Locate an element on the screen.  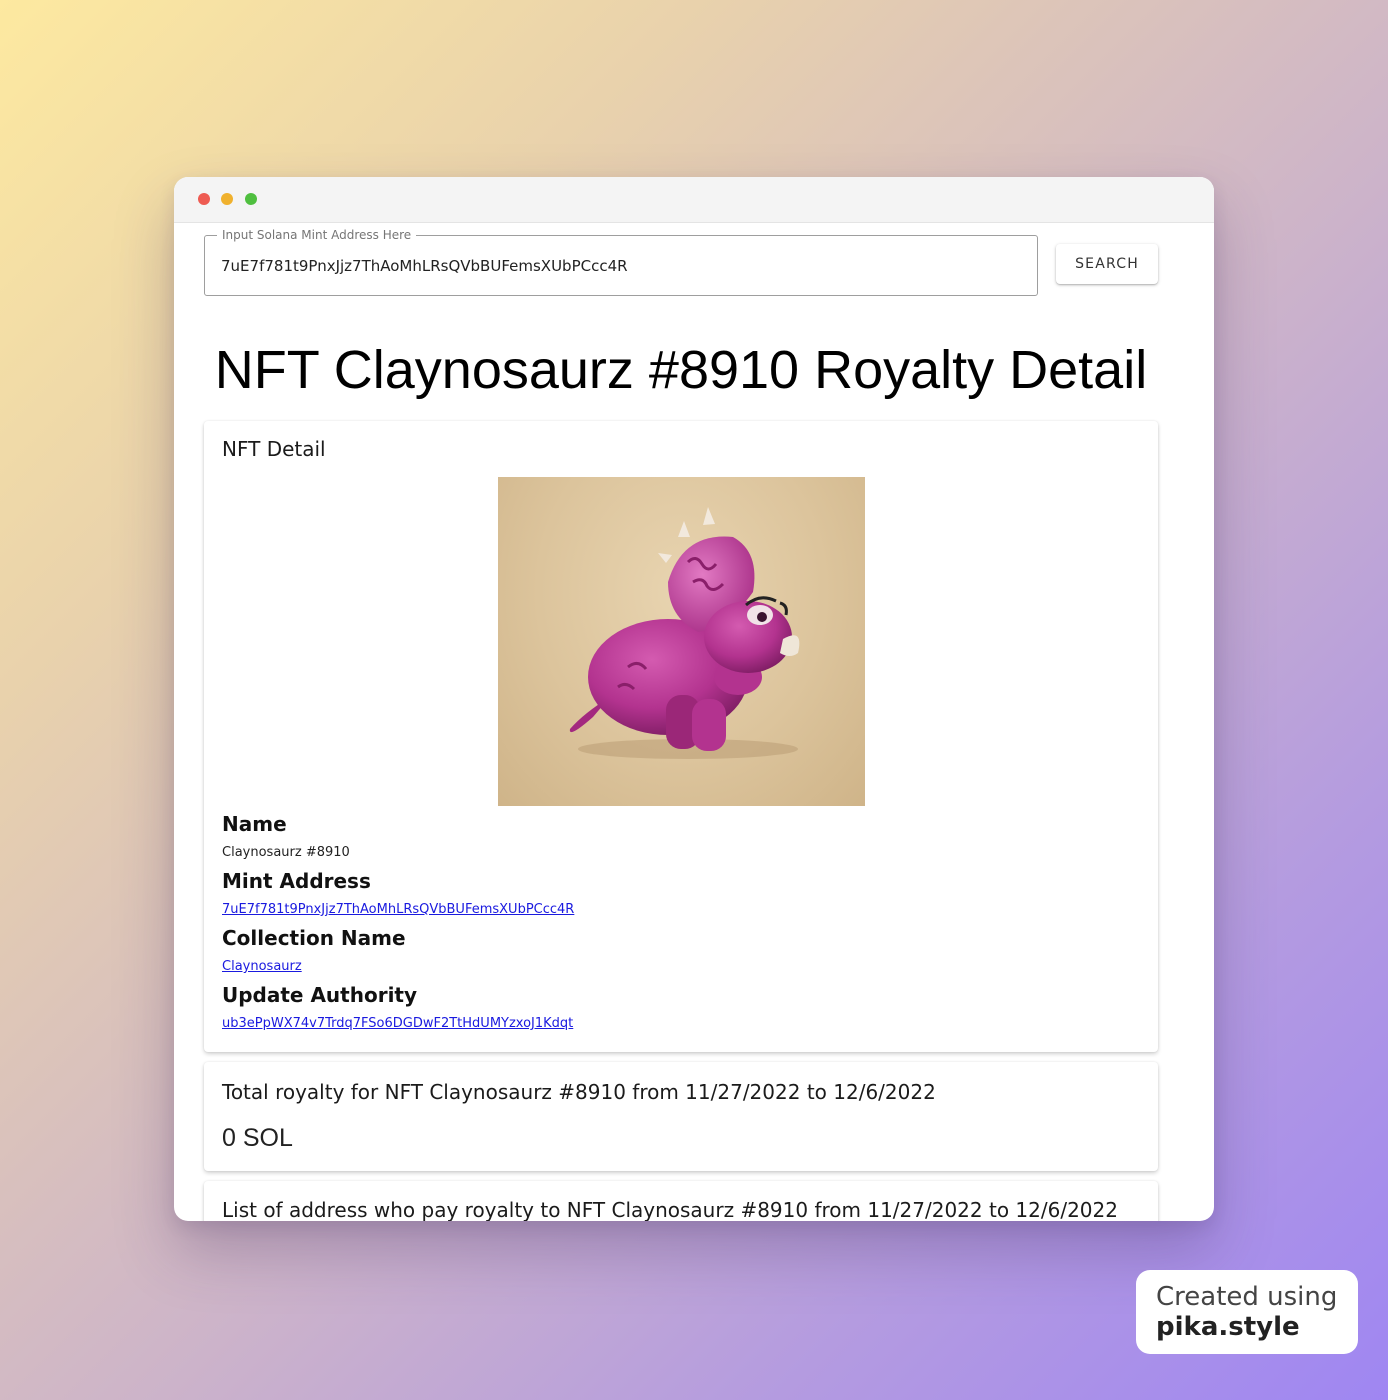
triceratops-illustration is located at coordinates (684, 633).